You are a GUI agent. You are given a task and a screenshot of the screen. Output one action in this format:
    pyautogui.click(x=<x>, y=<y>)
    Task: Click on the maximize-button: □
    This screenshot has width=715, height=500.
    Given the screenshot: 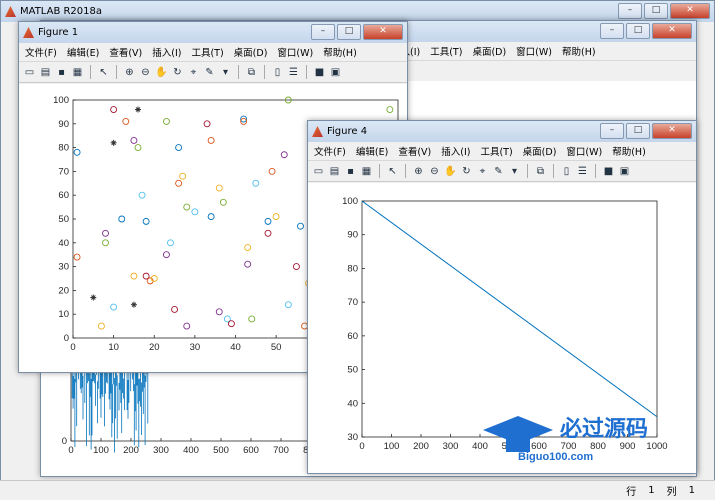 What is the action you would take?
    pyautogui.click(x=656, y=11)
    